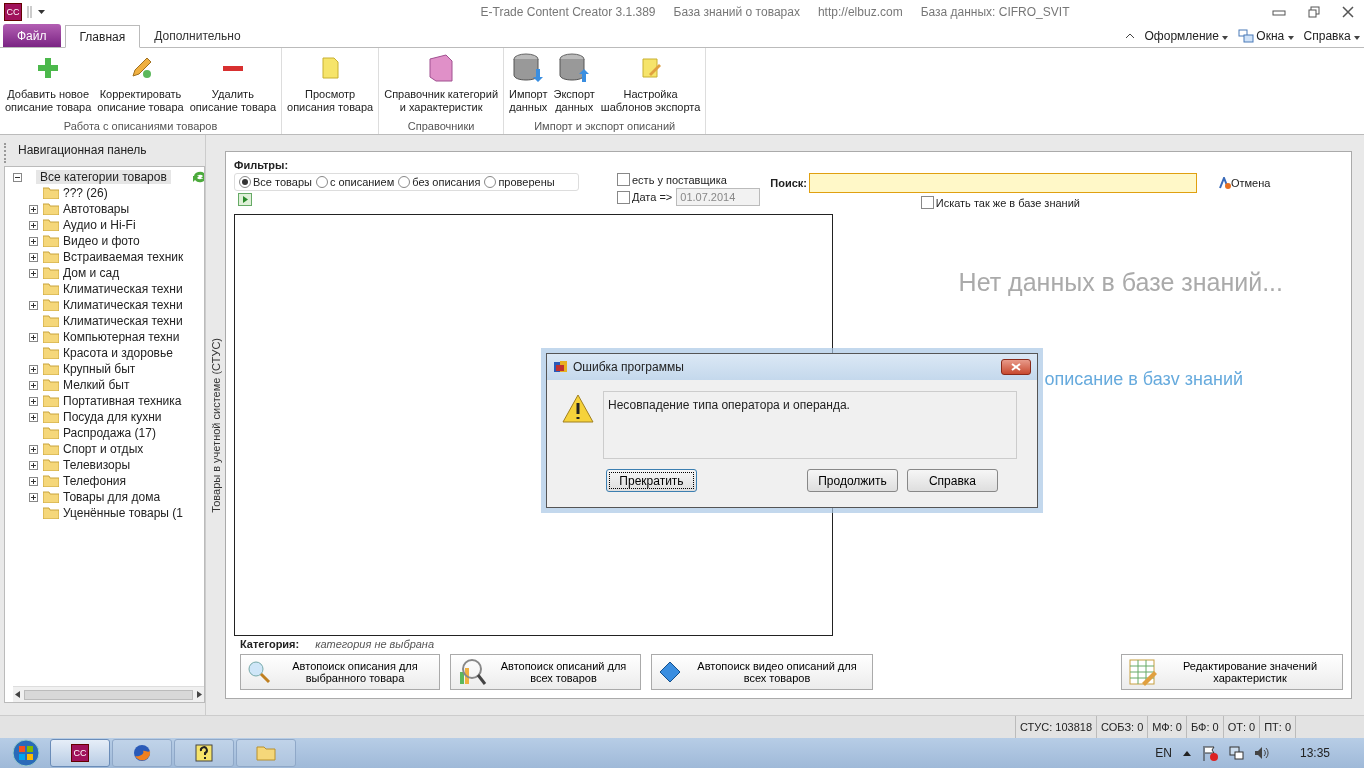 The height and width of the screenshot is (768, 1364). What do you see at coordinates (17, 694) in the screenshot?
I see `scroll-left-icon` at bounding box center [17, 694].